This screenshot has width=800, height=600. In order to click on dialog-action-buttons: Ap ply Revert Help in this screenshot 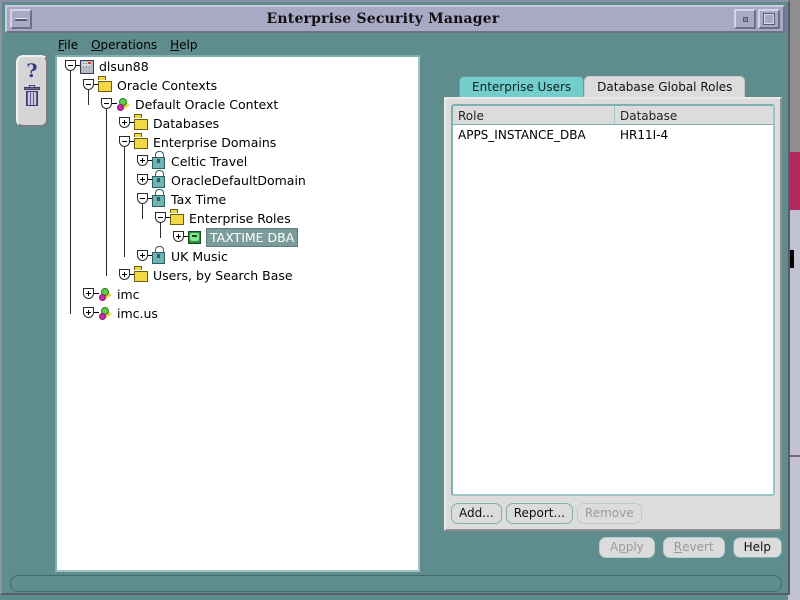, I will do `click(613, 547)`.